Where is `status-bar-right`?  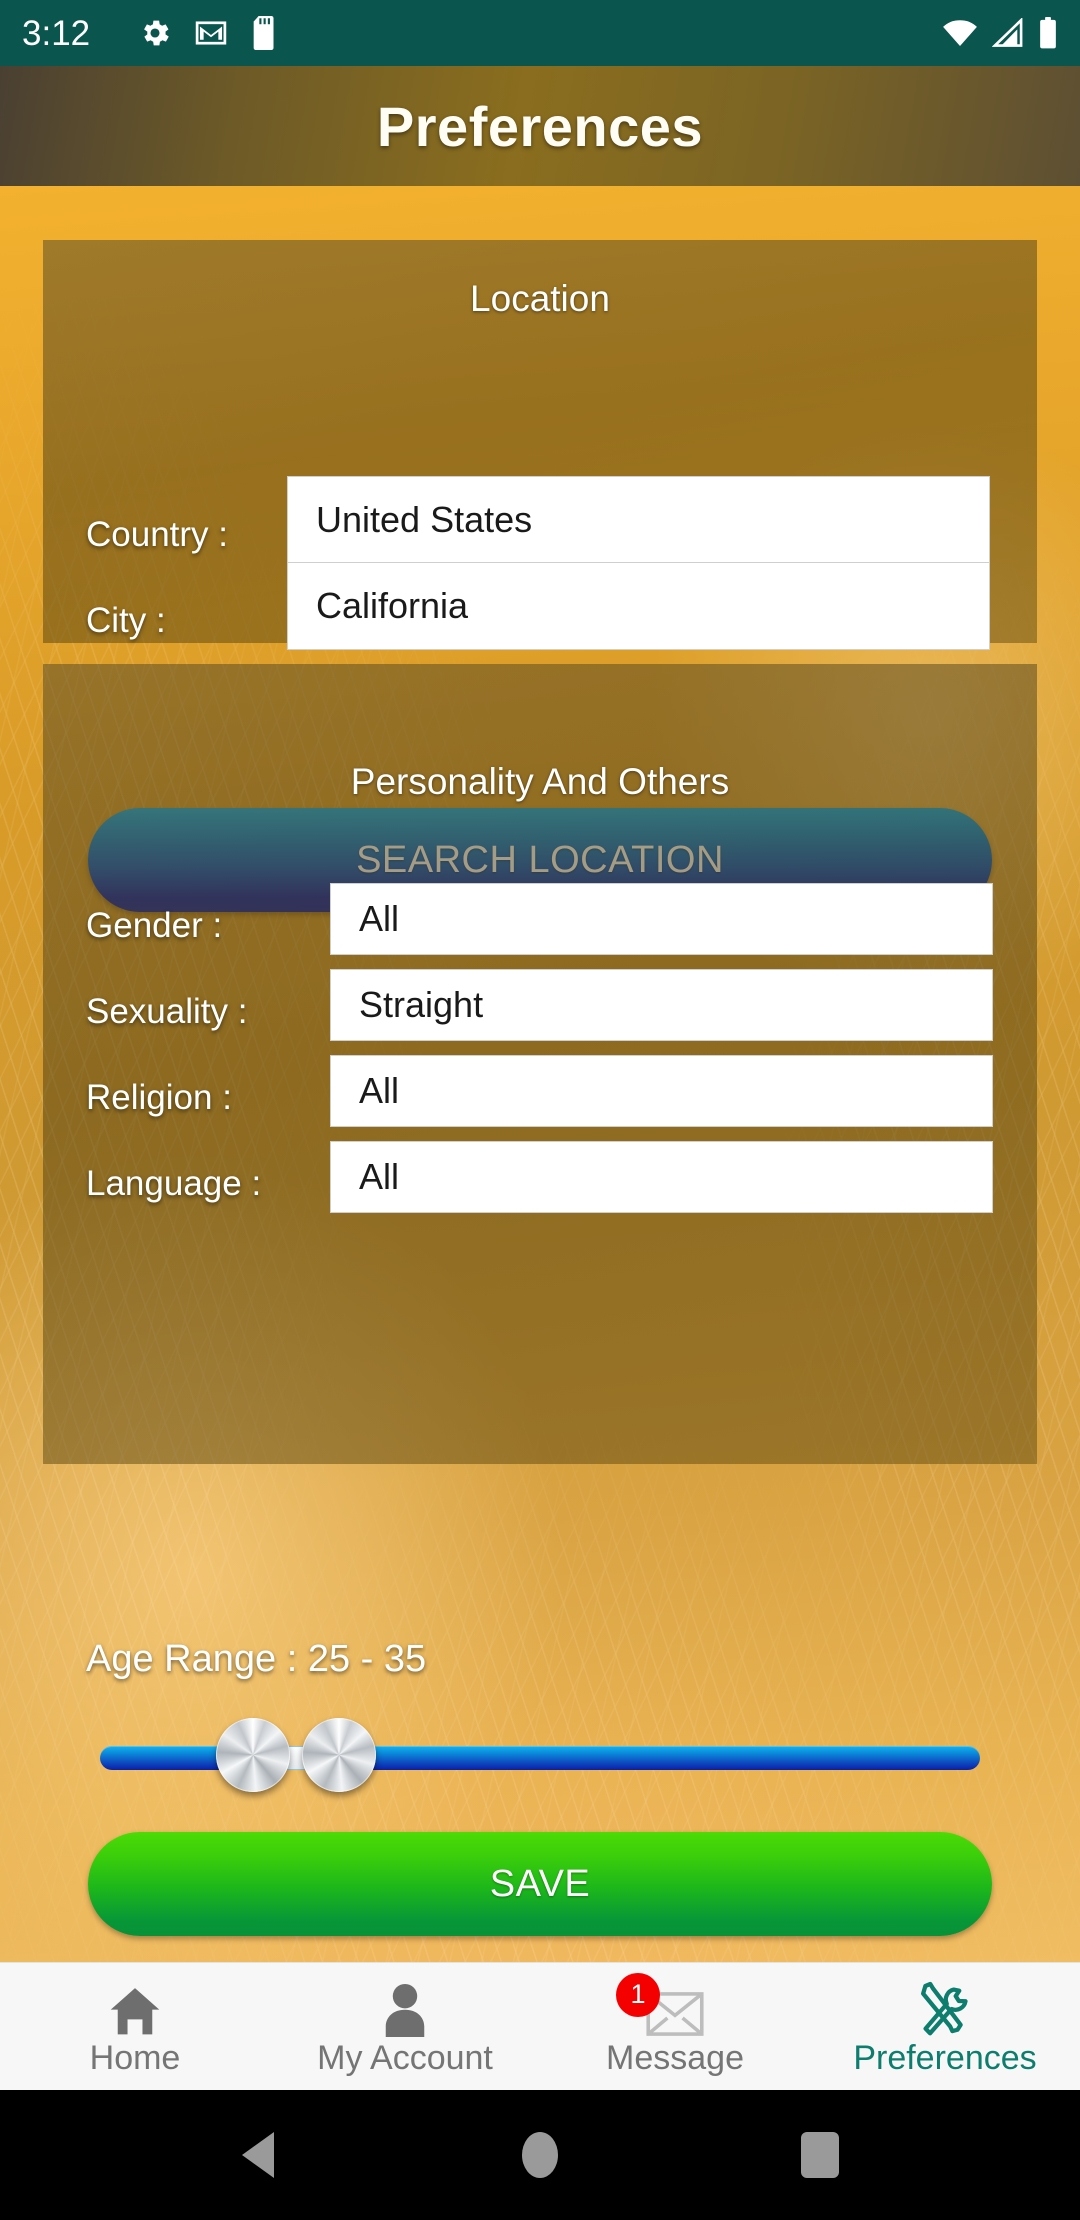 status-bar-right is located at coordinates (1000, 33).